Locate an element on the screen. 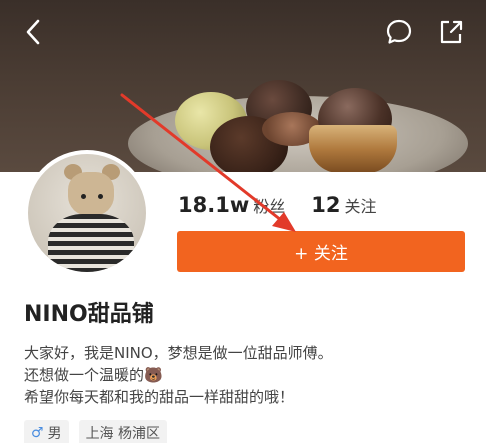 The image size is (486, 443). bio-line: 大家好，我是NINO，梦想是做一位甜品师傅。 is located at coordinates (178, 353).